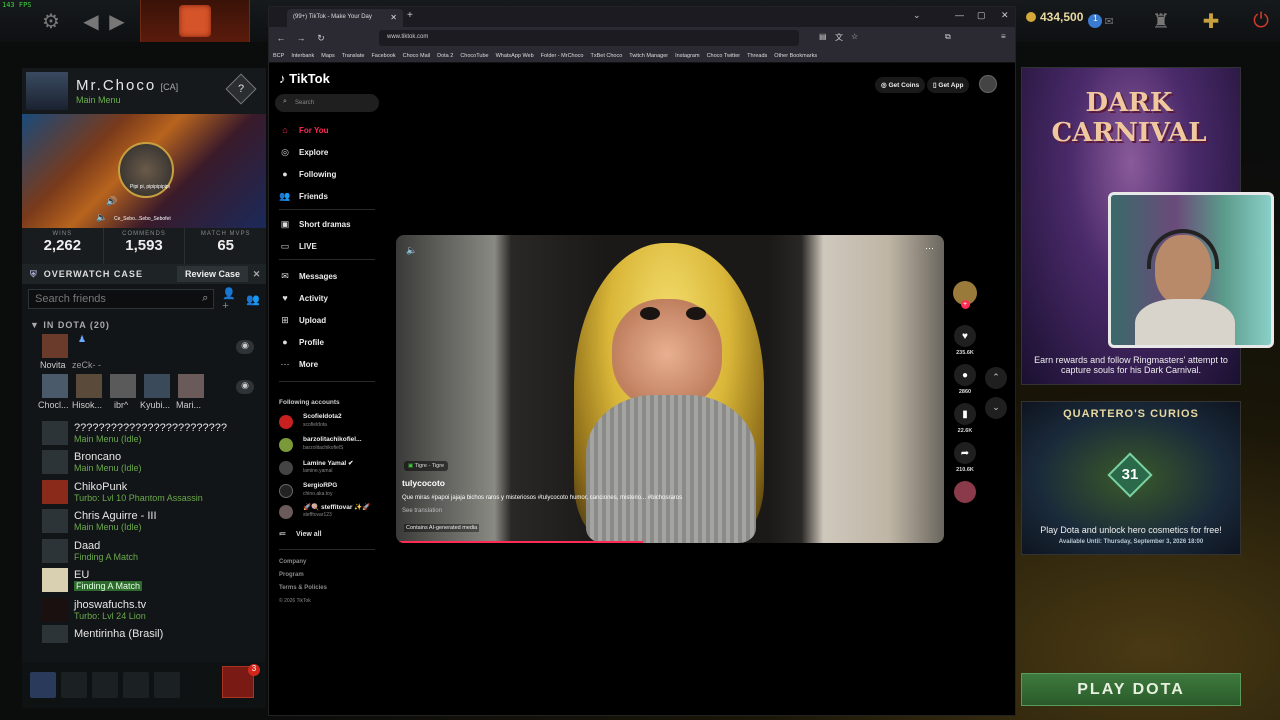  What do you see at coordinates (589, 38) in the screenshot?
I see `address-bar: www.tiktok.com` at bounding box center [589, 38].